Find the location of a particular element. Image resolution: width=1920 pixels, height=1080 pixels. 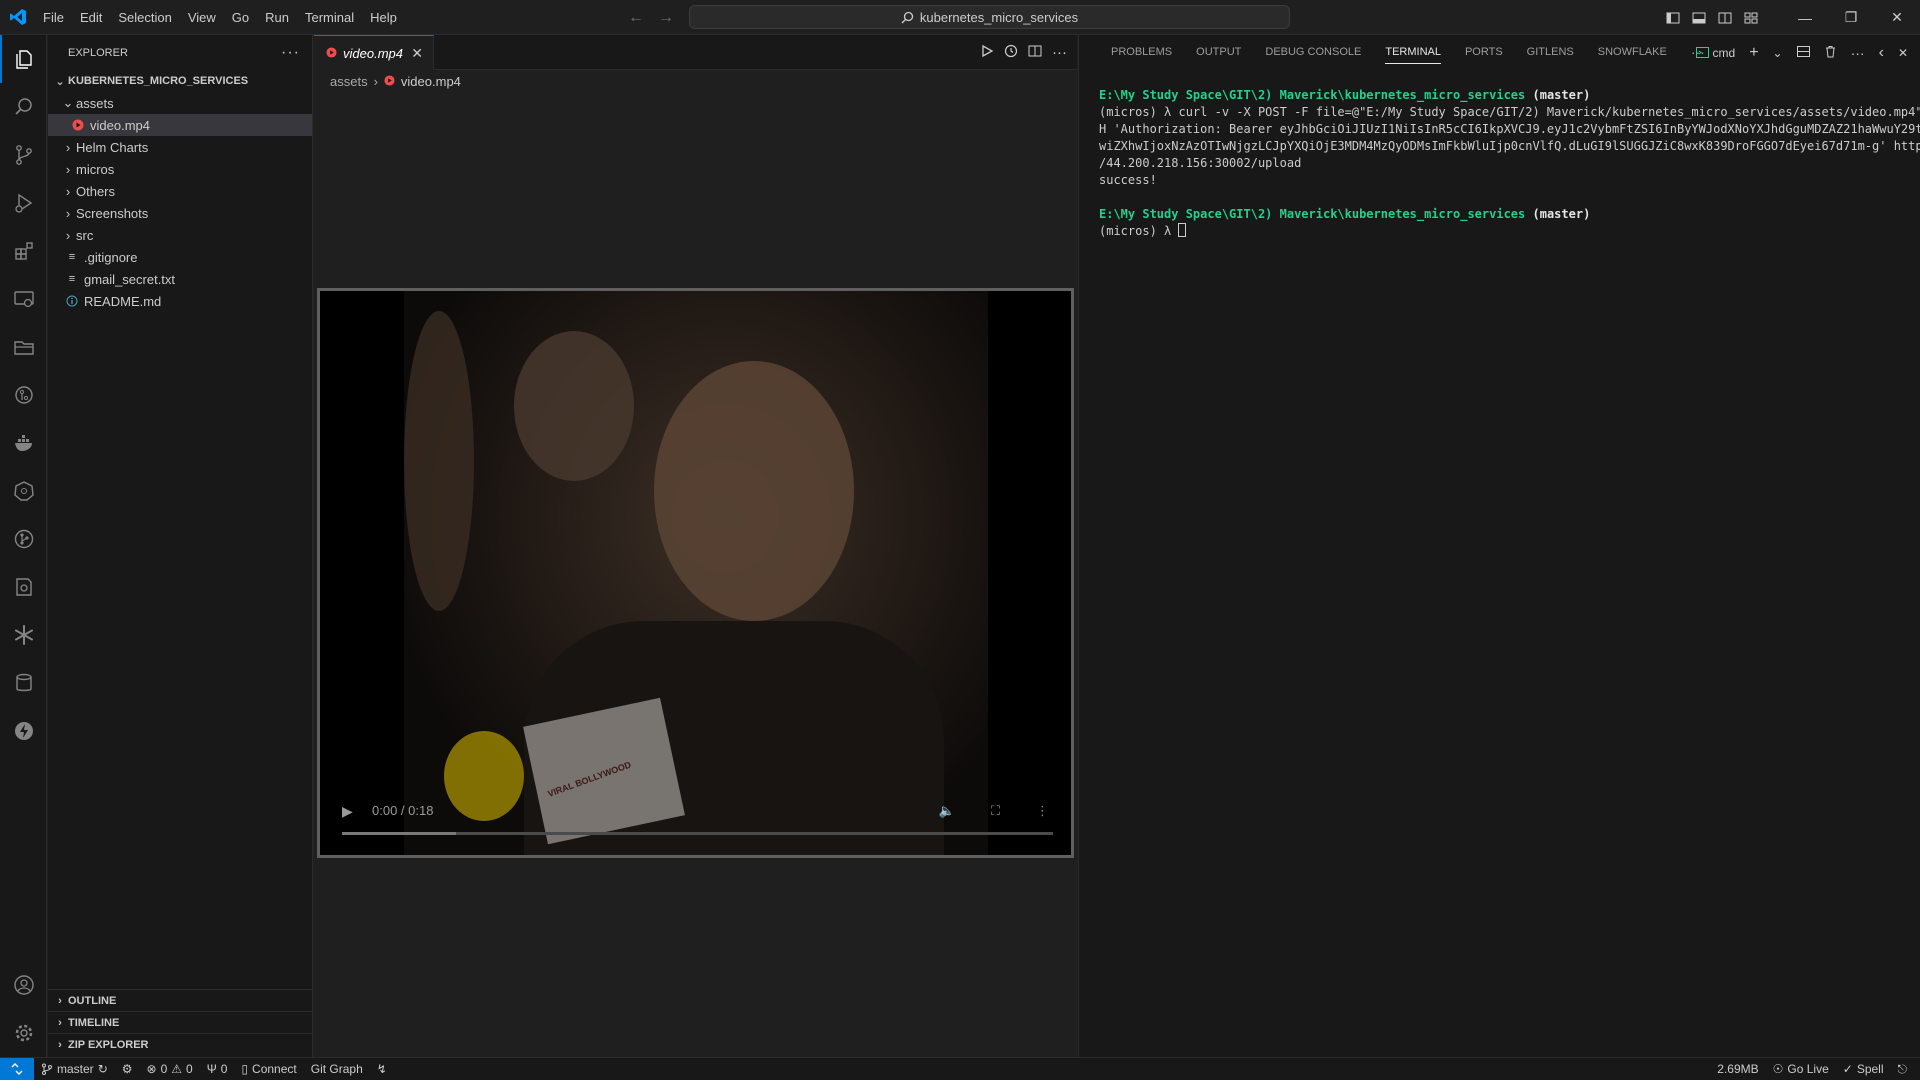

menu-terminal: Terminal is located at coordinates (329, 17).